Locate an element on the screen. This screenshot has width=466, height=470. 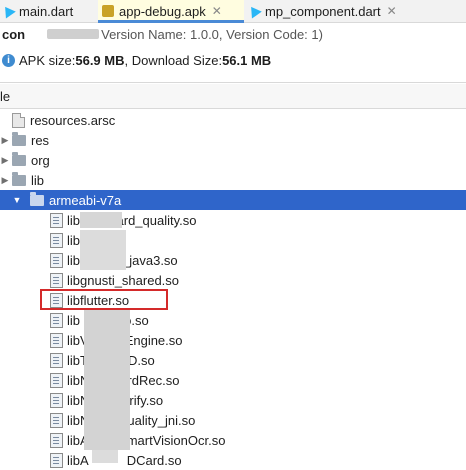
tree-item-label-tail: _java3.so is located at coordinates (150, 260).